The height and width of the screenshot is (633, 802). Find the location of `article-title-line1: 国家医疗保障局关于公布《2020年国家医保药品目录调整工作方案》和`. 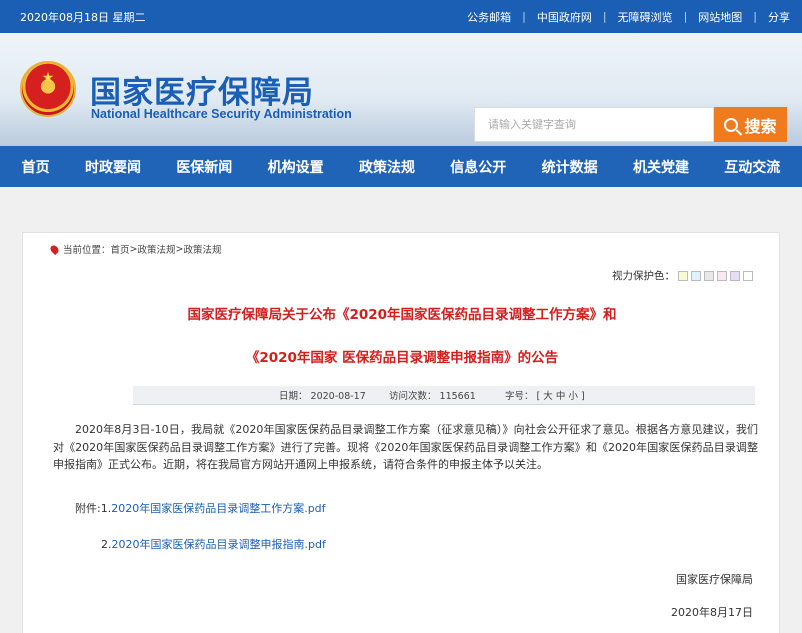

article-title-line1: 国家医疗保障局关于公布《2020年国家医保药品目录调整工作方案》和 is located at coordinates (402, 315).